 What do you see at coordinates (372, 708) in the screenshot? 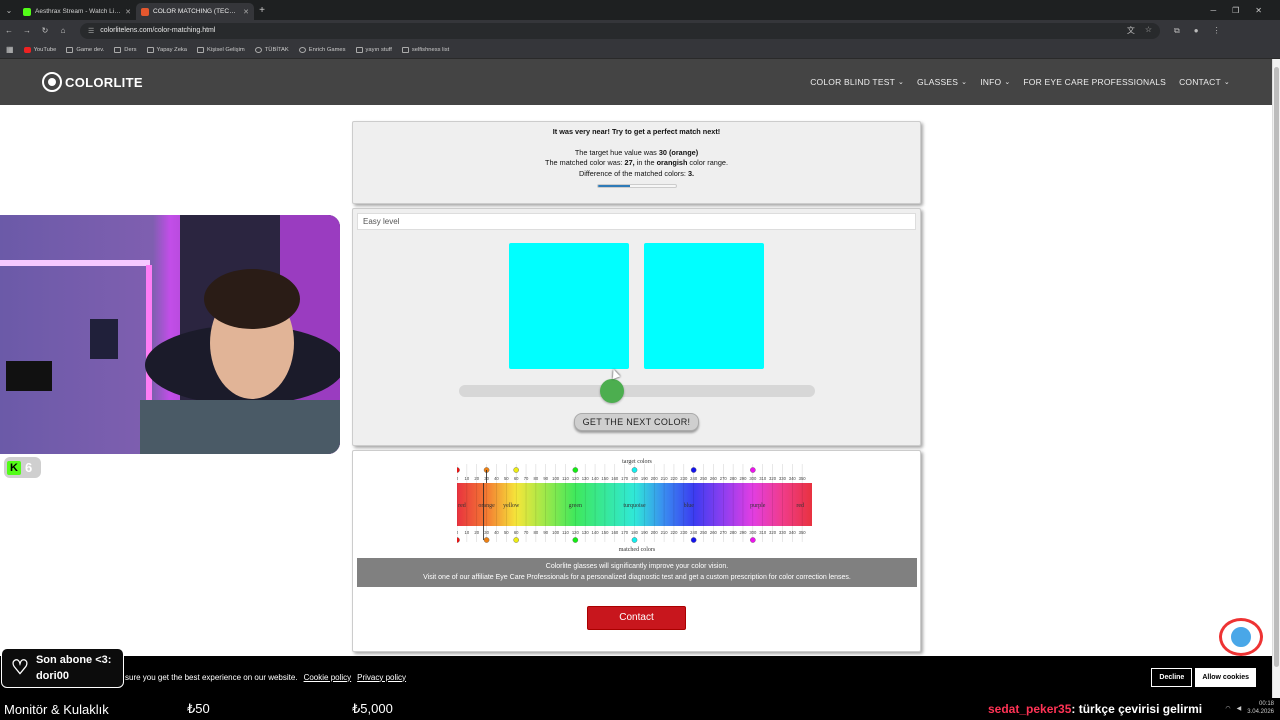
I see `ticker-price: ₺5,000` at bounding box center [372, 708].